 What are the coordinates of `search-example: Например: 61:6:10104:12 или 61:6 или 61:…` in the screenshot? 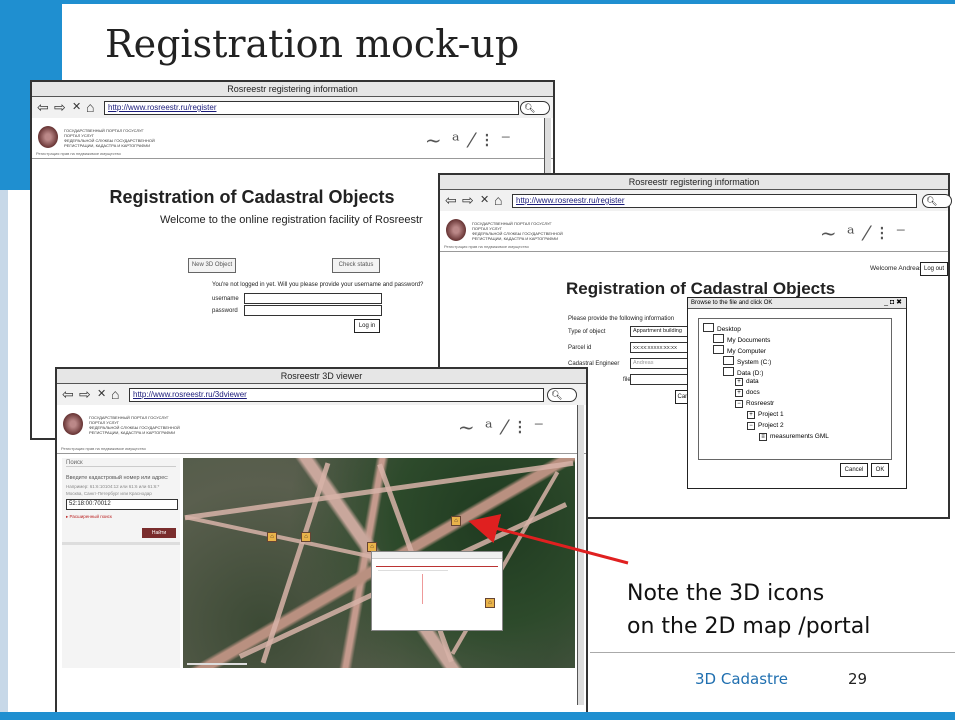 It's located at (113, 486).